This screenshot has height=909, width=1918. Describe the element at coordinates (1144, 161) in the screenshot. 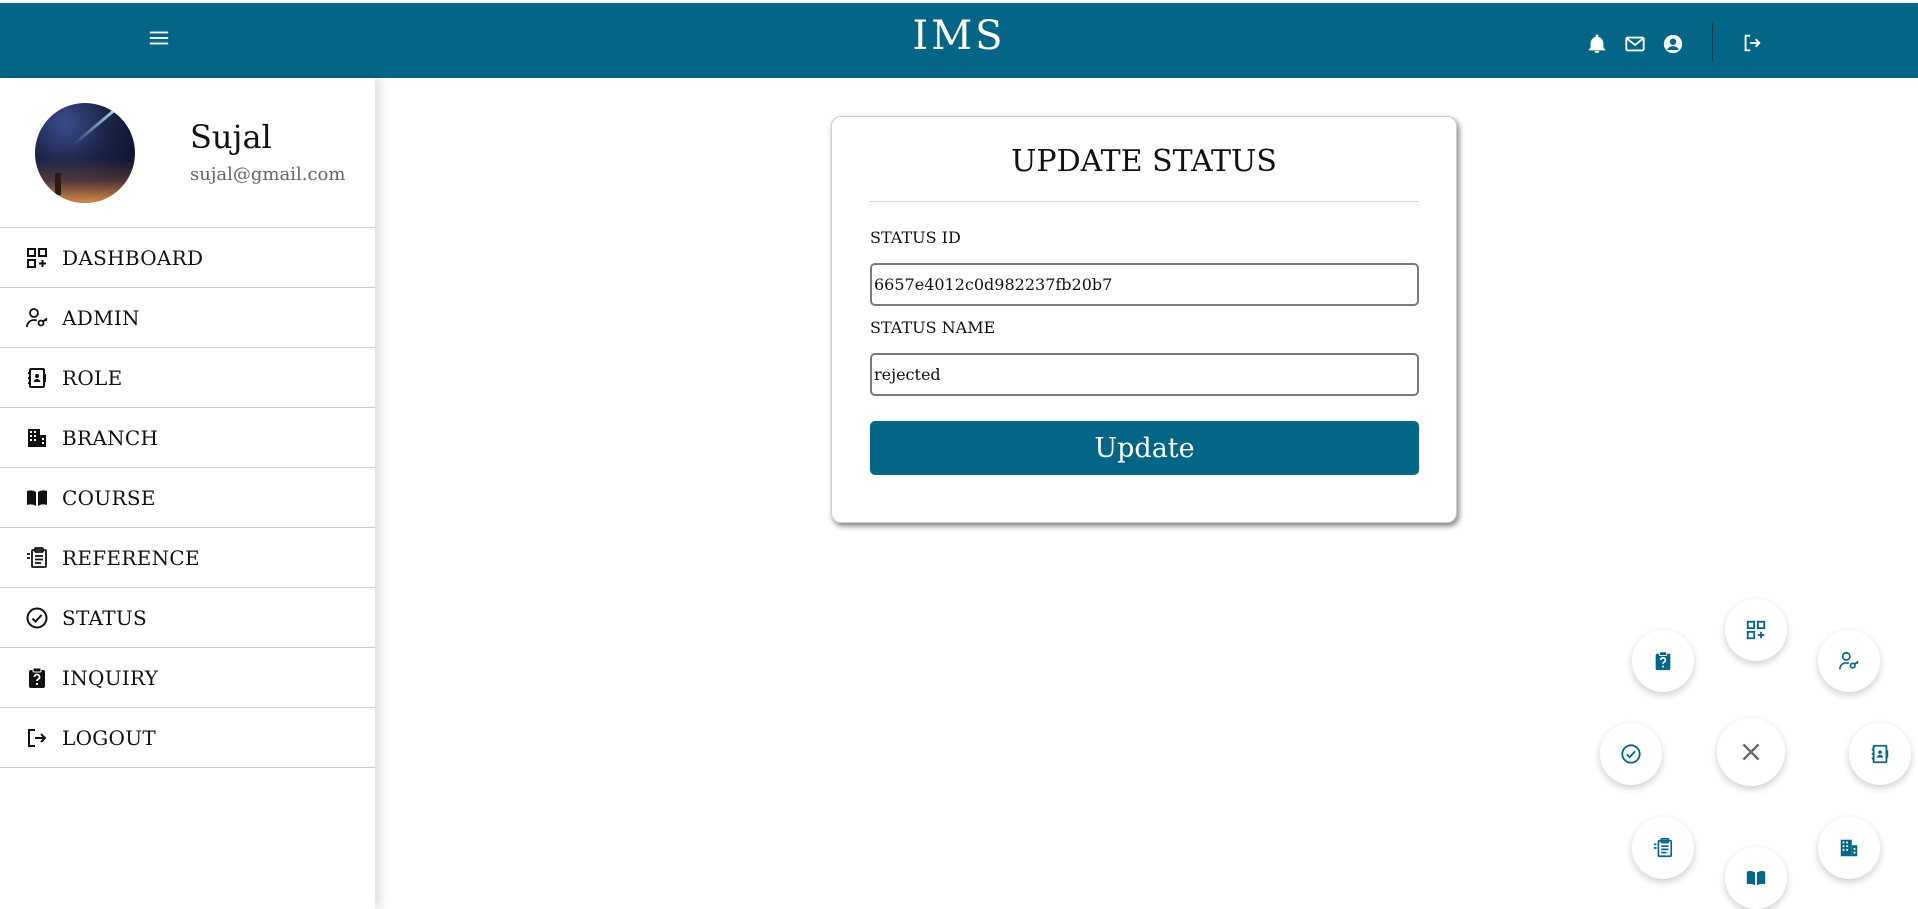

I see `page-title: UPDATE STATUS` at that location.